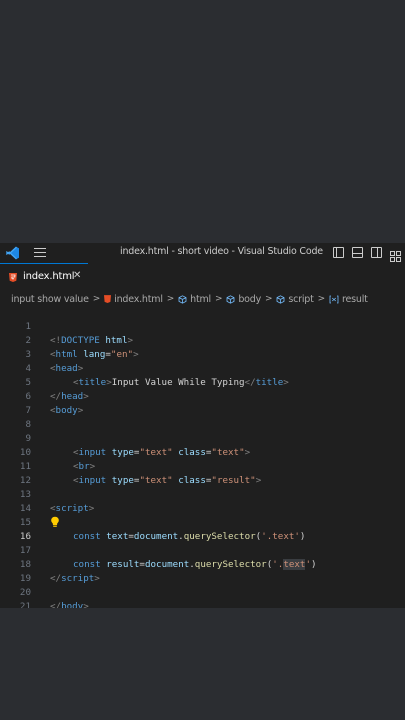  What do you see at coordinates (200, 299) in the screenshot?
I see `breadcrumb-html: html` at bounding box center [200, 299].